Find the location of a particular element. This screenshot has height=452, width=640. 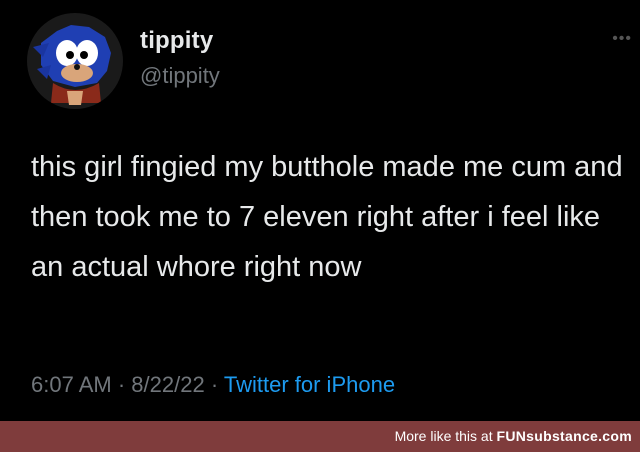

tweet-meta: 6:07 AM · 8/22/22 · Twitter for iPhone is located at coordinates (213, 385).